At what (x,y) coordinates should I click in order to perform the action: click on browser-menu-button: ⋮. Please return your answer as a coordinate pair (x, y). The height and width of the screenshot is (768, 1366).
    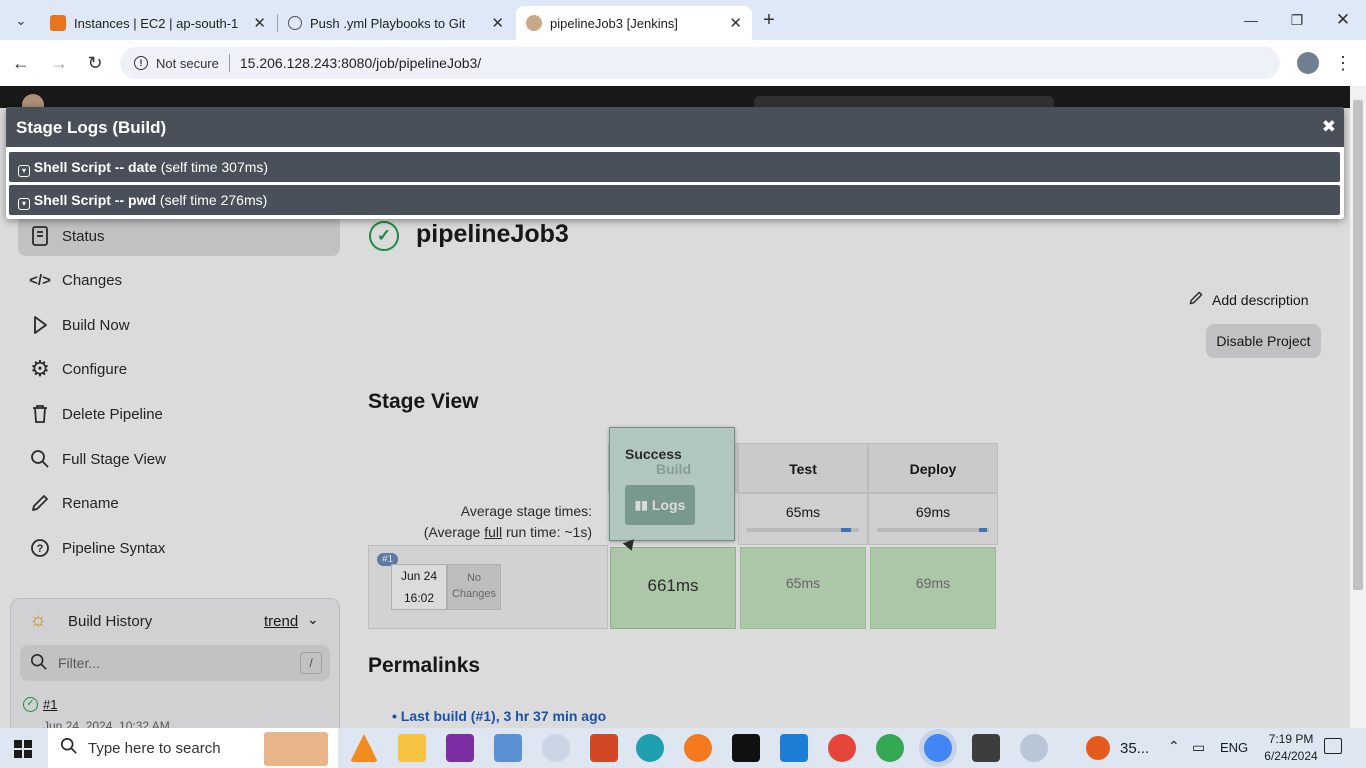
    Looking at the image, I should click on (1343, 63).